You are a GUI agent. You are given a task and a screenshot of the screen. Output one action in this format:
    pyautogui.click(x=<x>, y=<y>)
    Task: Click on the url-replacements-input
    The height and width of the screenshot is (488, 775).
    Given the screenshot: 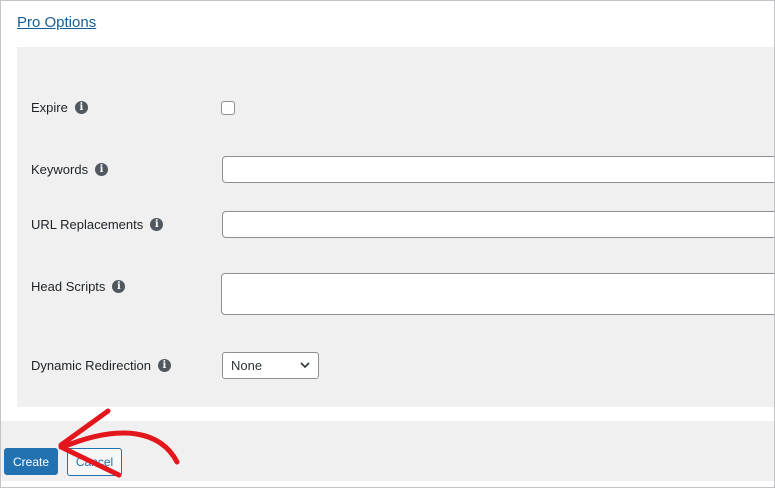 What is the action you would take?
    pyautogui.click(x=498, y=224)
    